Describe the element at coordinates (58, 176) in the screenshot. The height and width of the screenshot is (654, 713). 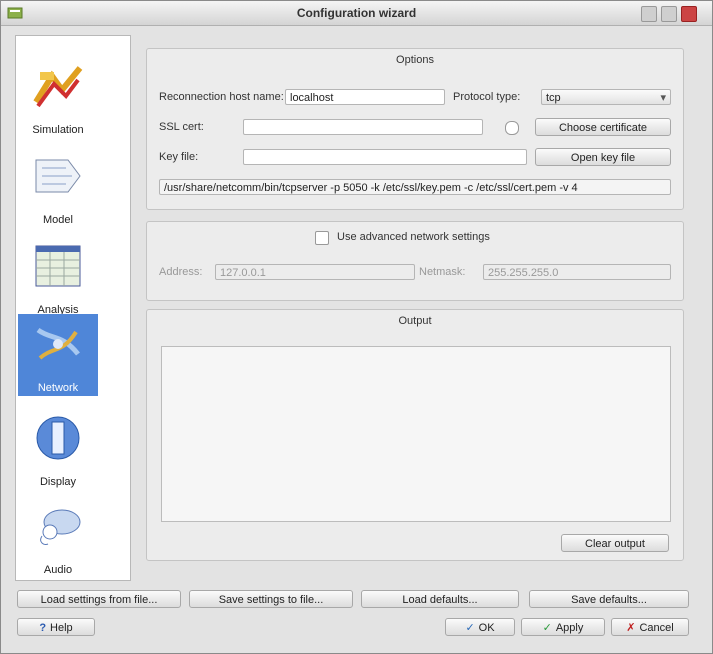
I see `model-icon` at that location.